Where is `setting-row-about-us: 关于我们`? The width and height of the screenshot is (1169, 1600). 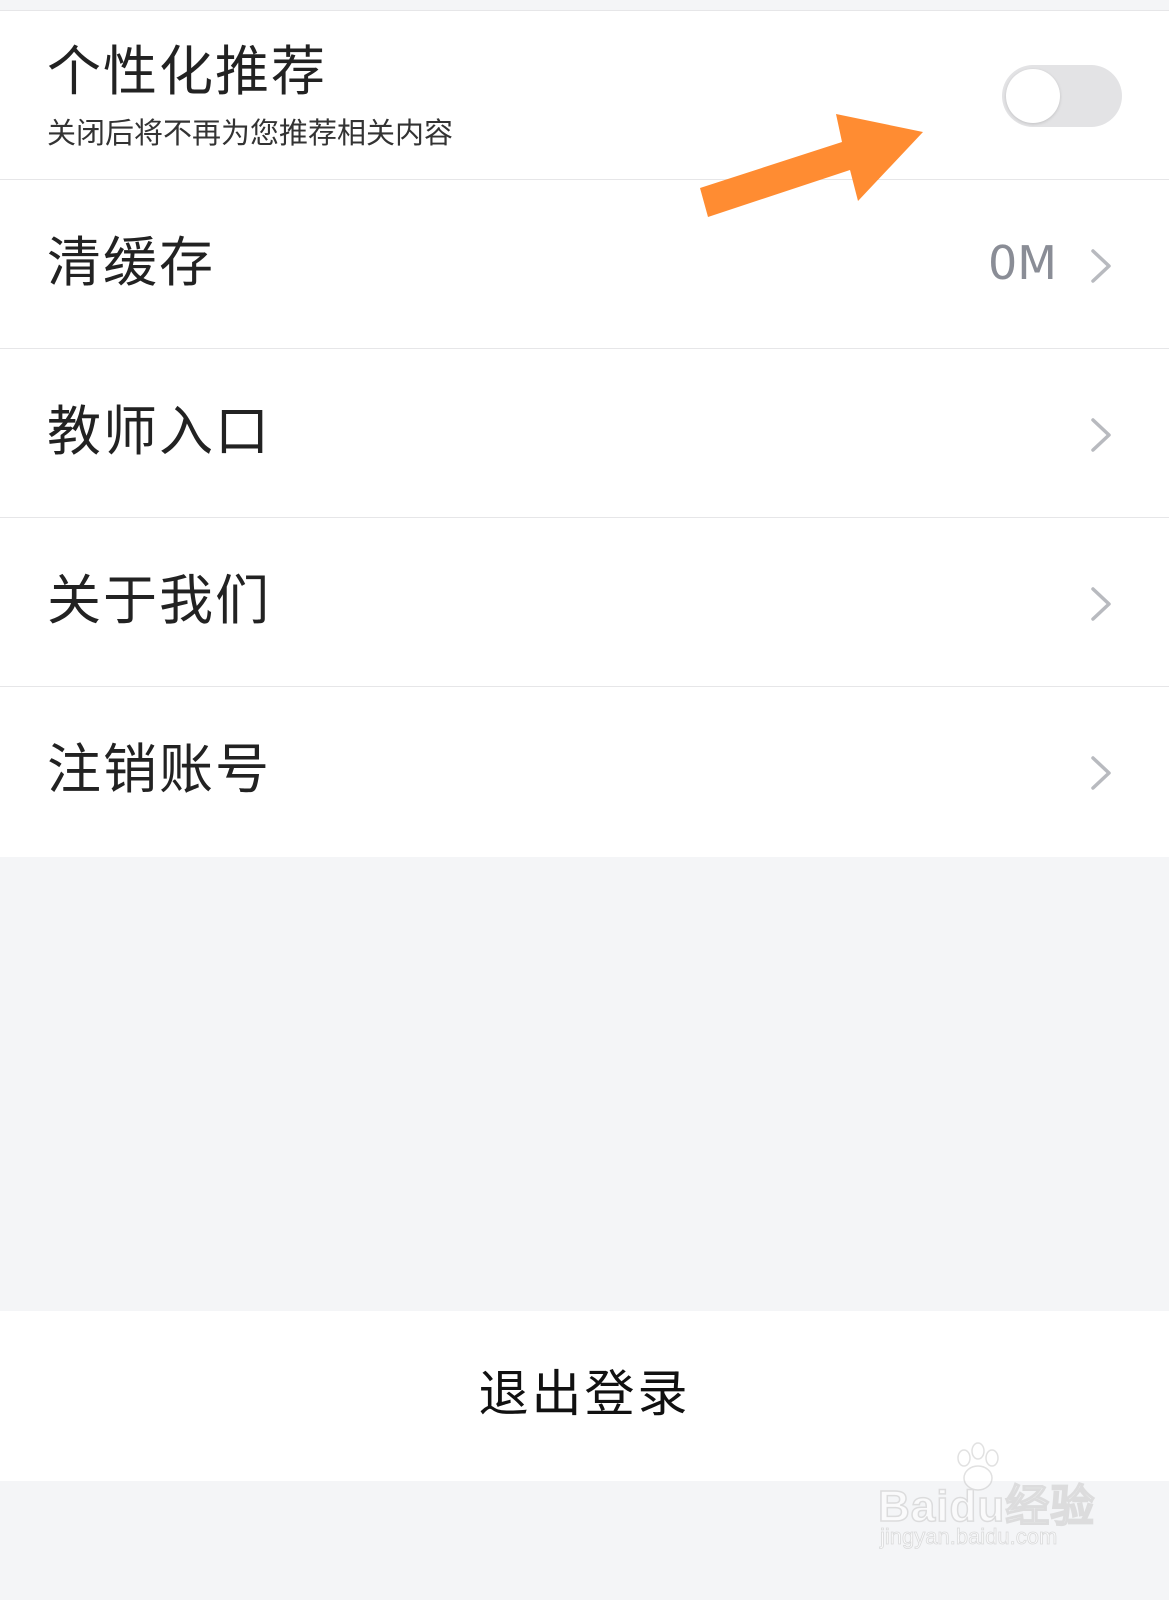 setting-row-about-us: 关于我们 is located at coordinates (584, 602).